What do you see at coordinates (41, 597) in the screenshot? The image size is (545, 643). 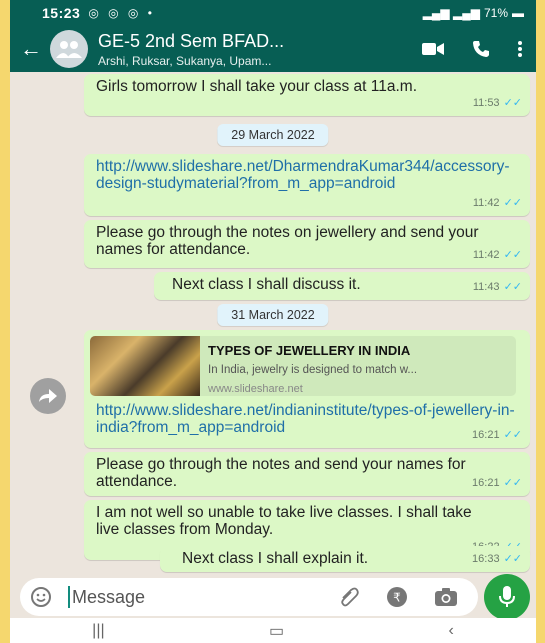 I see `emoji-icon` at bounding box center [41, 597].